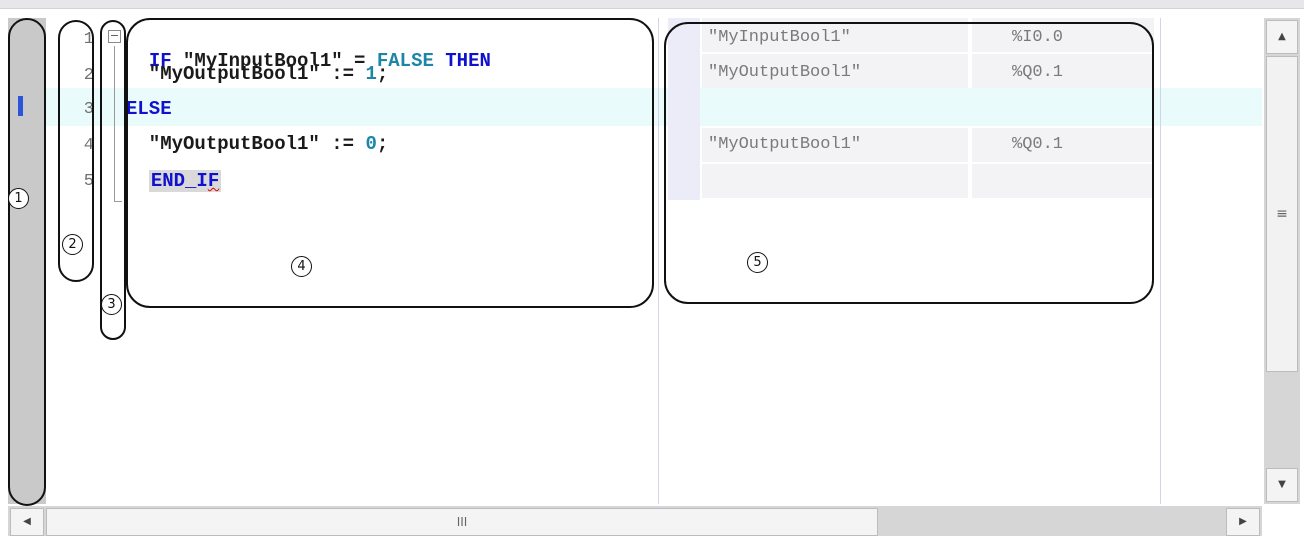 Image resolution: width=1304 pixels, height=538 pixels. What do you see at coordinates (18, 198) in the screenshot?
I see `callout-badge-1: 1` at bounding box center [18, 198].